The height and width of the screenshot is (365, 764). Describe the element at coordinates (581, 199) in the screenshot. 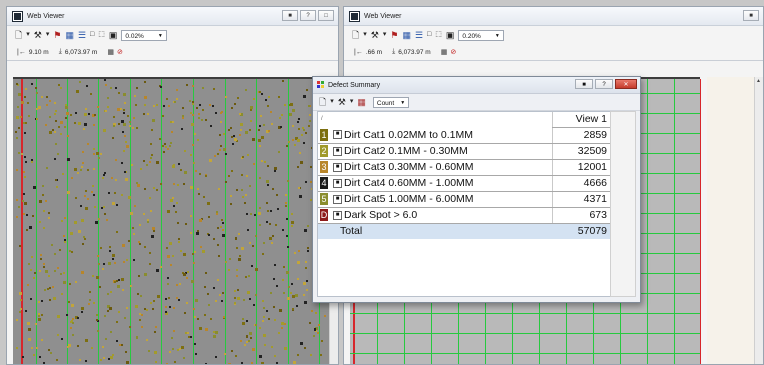

I see `row-count-cell: 4371` at that location.